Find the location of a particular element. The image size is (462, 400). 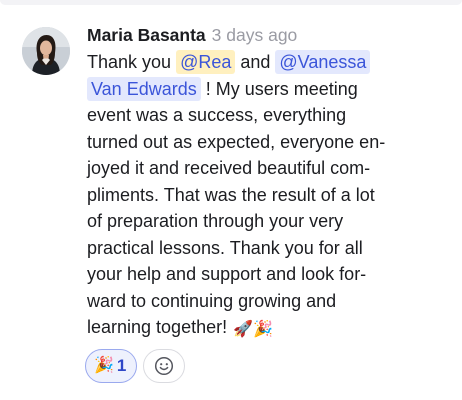

party-popper-icon: 🎉 is located at coordinates (104, 365).